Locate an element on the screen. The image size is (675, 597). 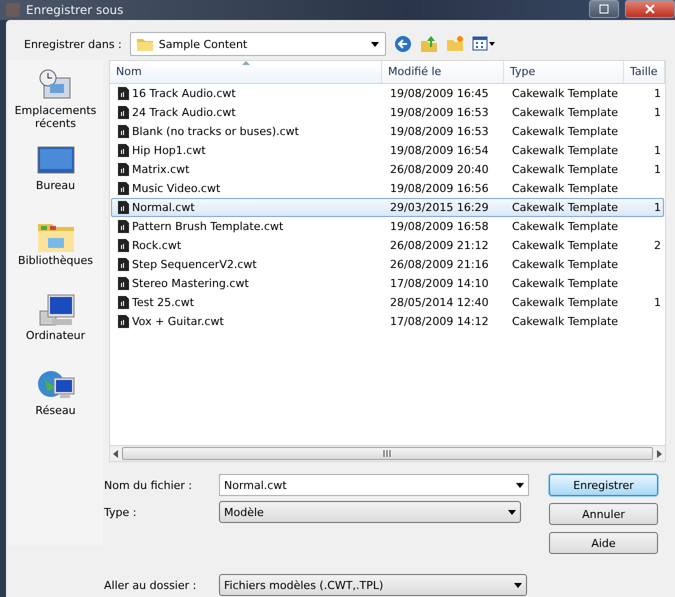
scroll-left-icon is located at coordinates (115, 454).